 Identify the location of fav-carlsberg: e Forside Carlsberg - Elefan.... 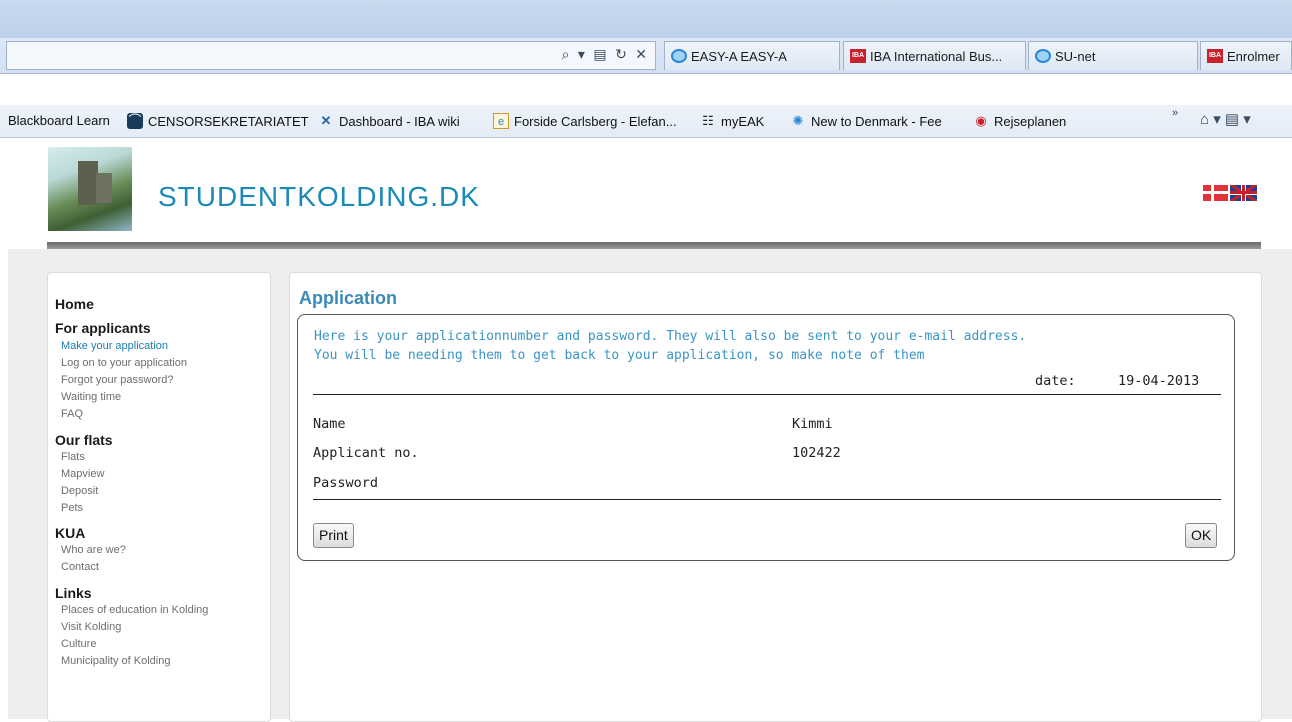
(585, 121).